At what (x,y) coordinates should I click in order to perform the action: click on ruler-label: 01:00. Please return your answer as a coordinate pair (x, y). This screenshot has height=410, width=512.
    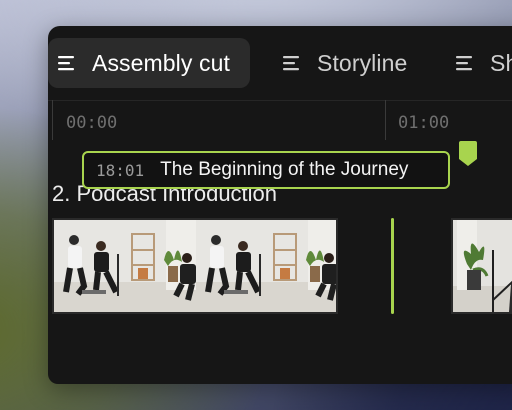
    Looking at the image, I should click on (424, 123).